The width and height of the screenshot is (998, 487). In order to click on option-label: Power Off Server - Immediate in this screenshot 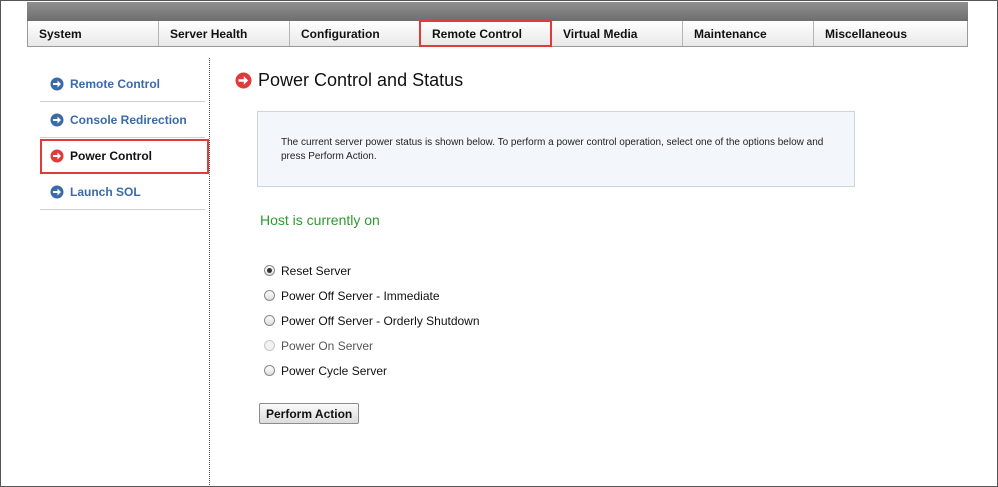, I will do `click(360, 295)`.